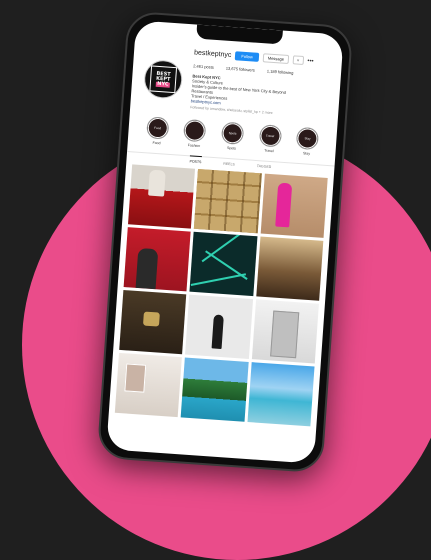  What do you see at coordinates (276, 59) in the screenshot?
I see `message-button: Message` at bounding box center [276, 59].